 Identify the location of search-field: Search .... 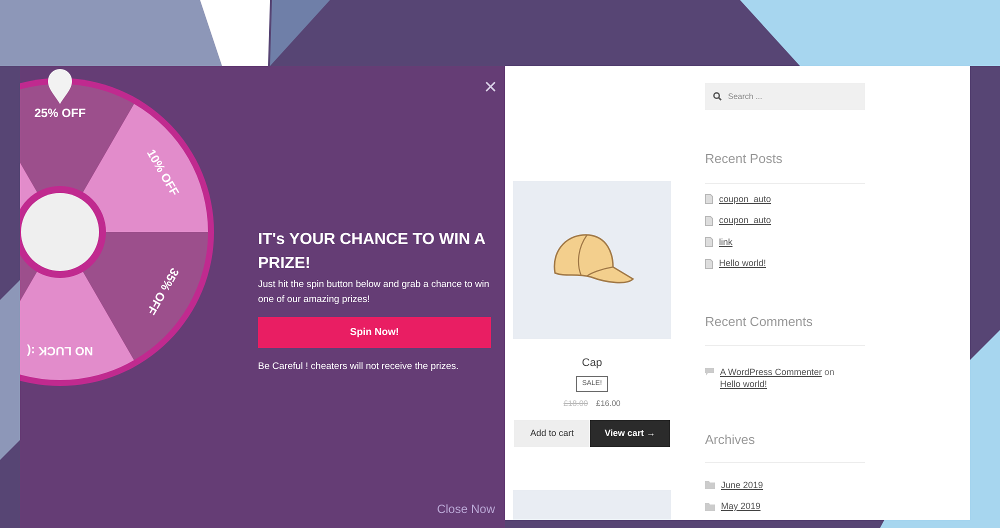
(785, 96).